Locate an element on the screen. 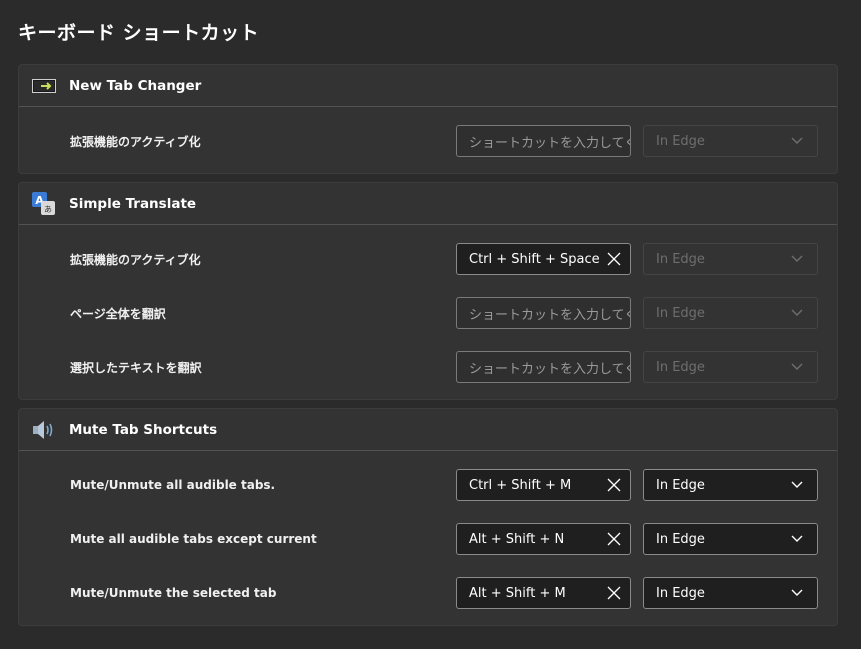 The height and width of the screenshot is (649, 861). command-row: 拡張機能のアクティブ化 Ctrl + Shift + Space In Edge is located at coordinates (428, 259).